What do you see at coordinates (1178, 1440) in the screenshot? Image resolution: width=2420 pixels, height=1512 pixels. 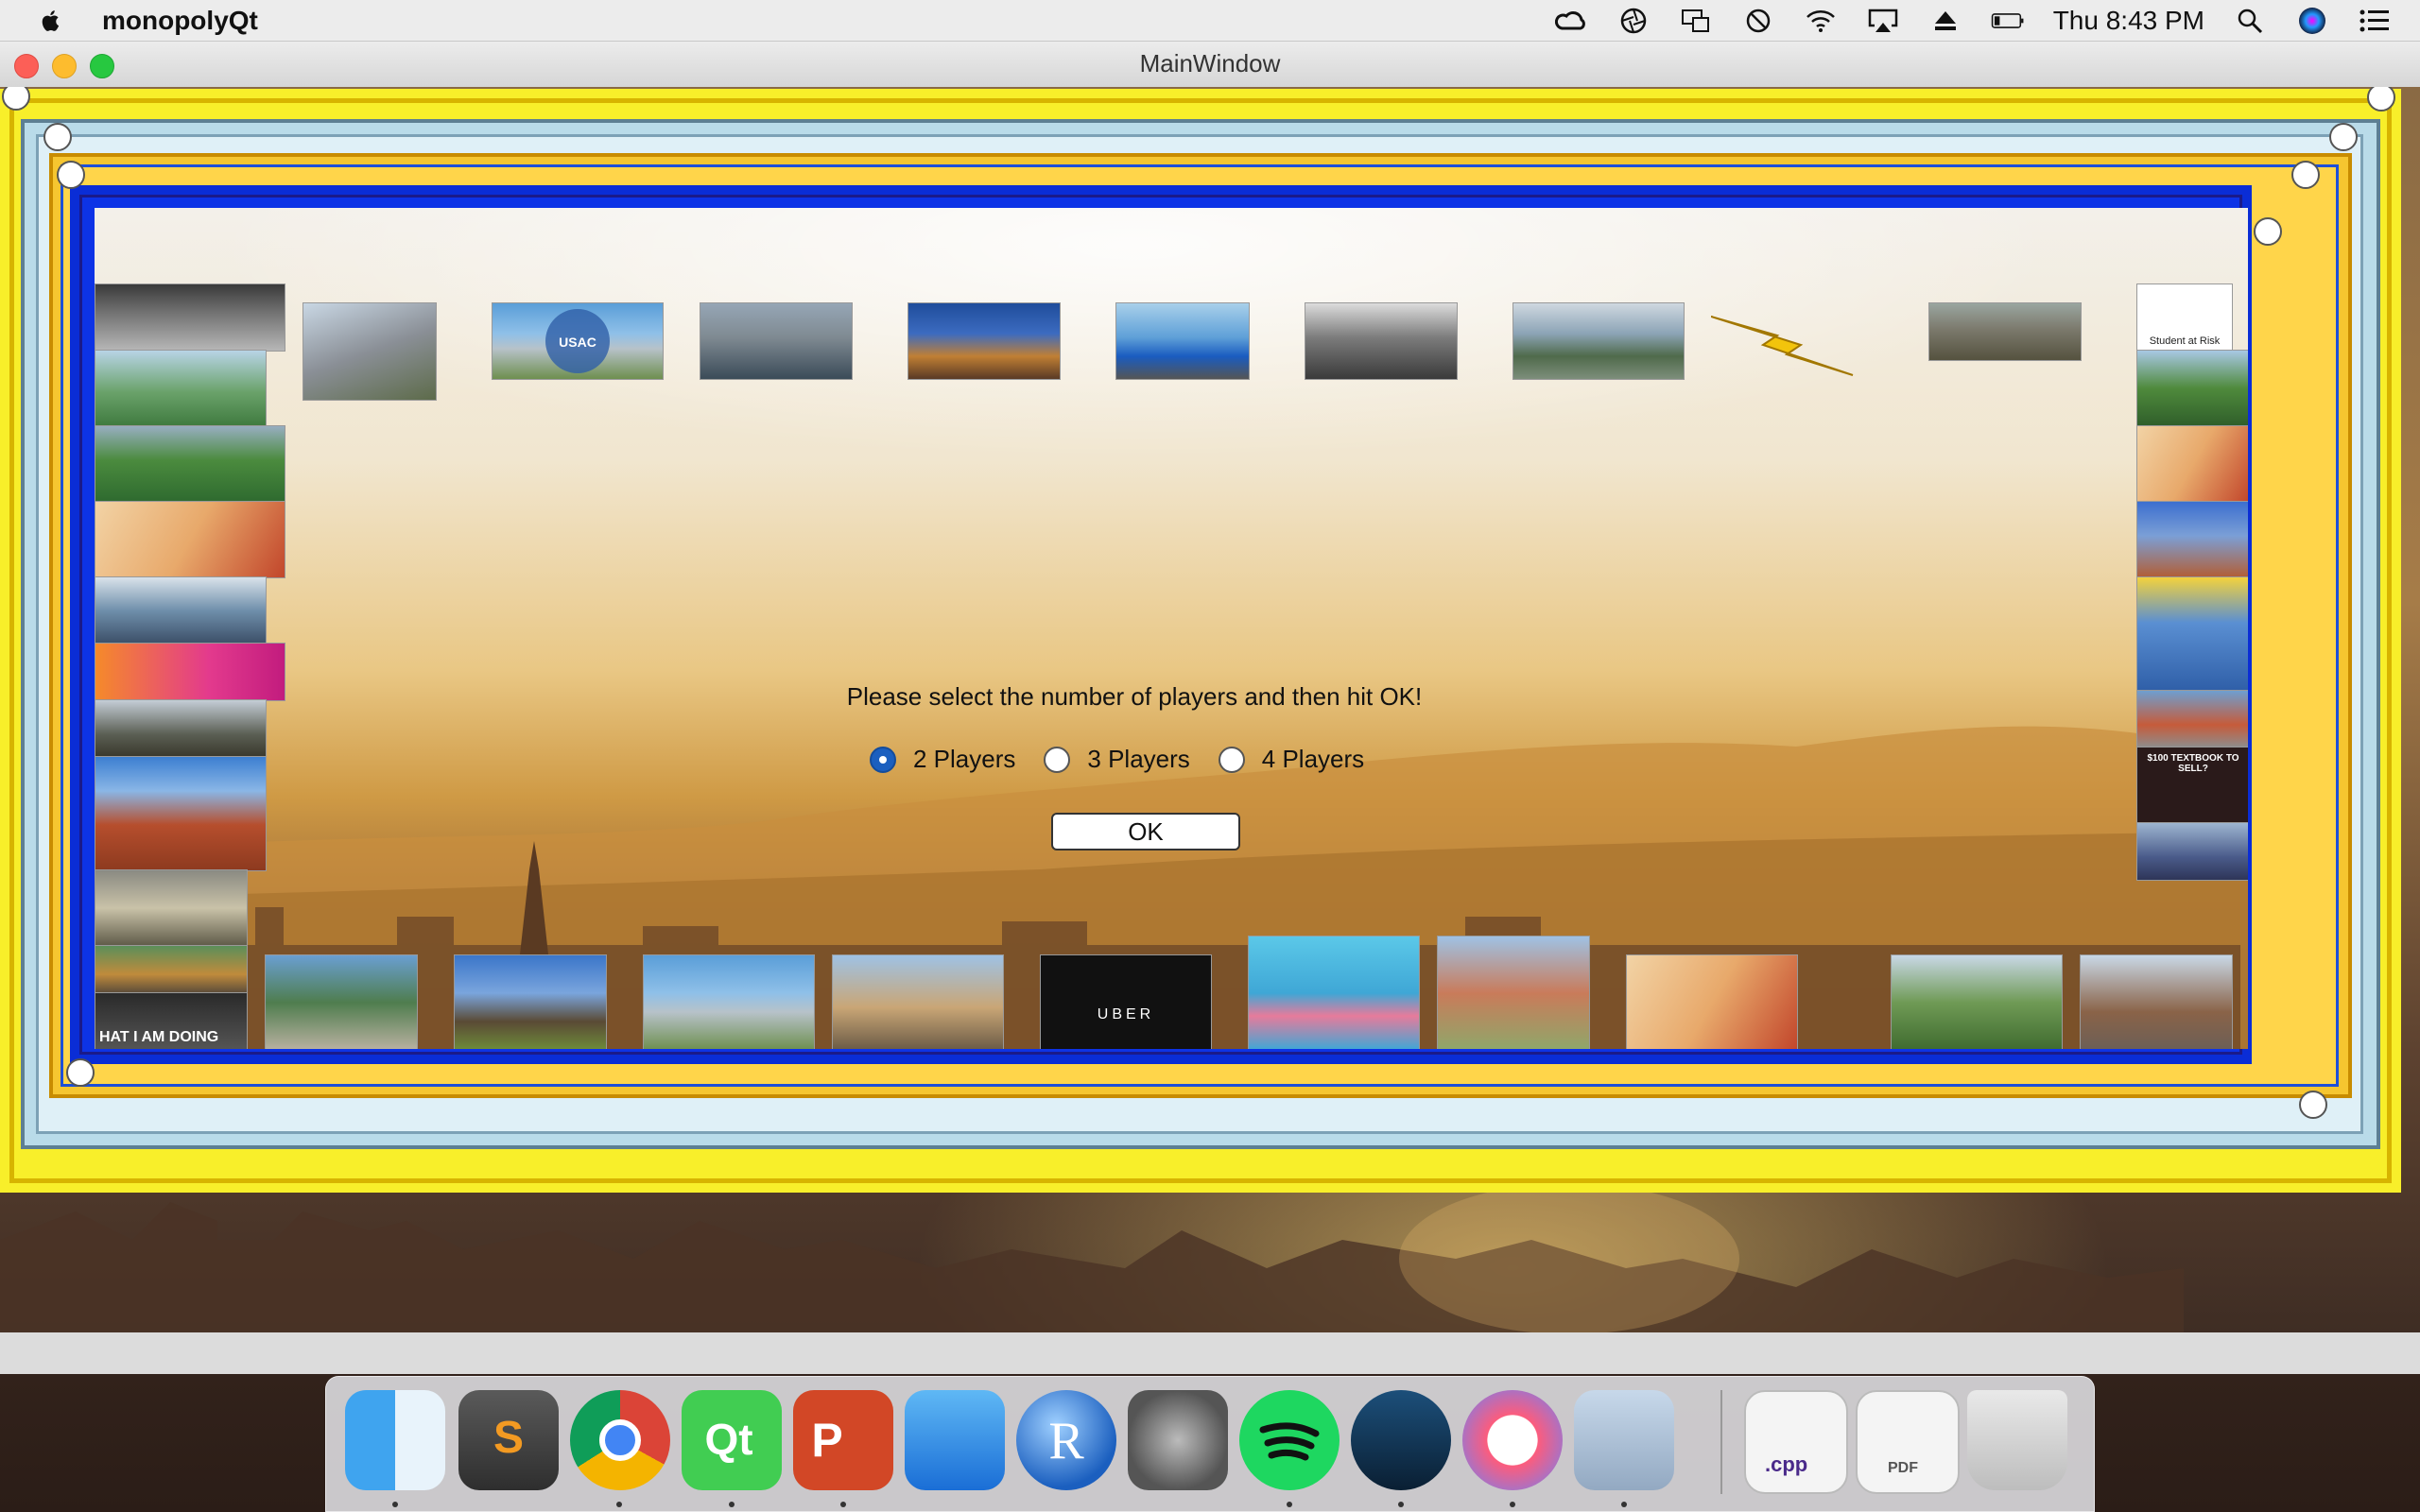 I see `system-preferences-icon` at bounding box center [1178, 1440].